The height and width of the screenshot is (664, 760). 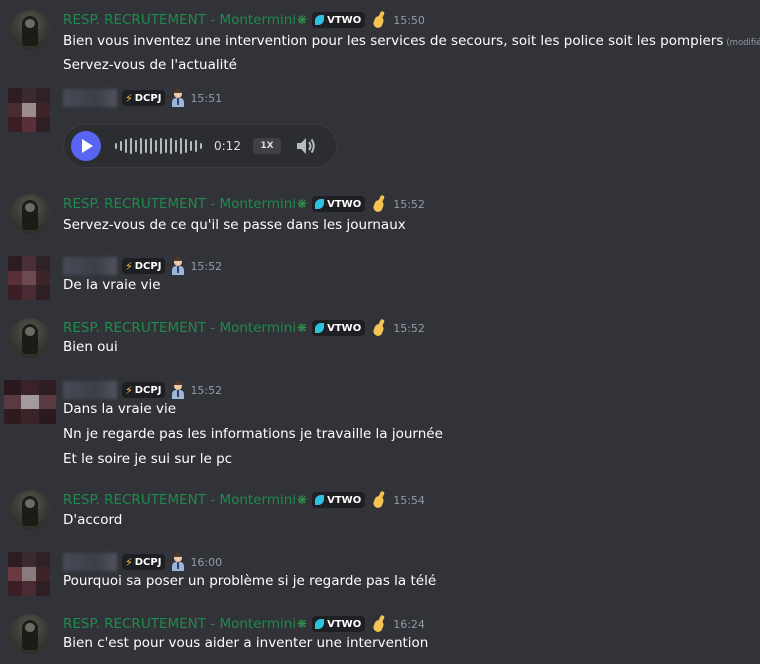 I want to click on voice-duration: 0:12, so click(x=227, y=146).